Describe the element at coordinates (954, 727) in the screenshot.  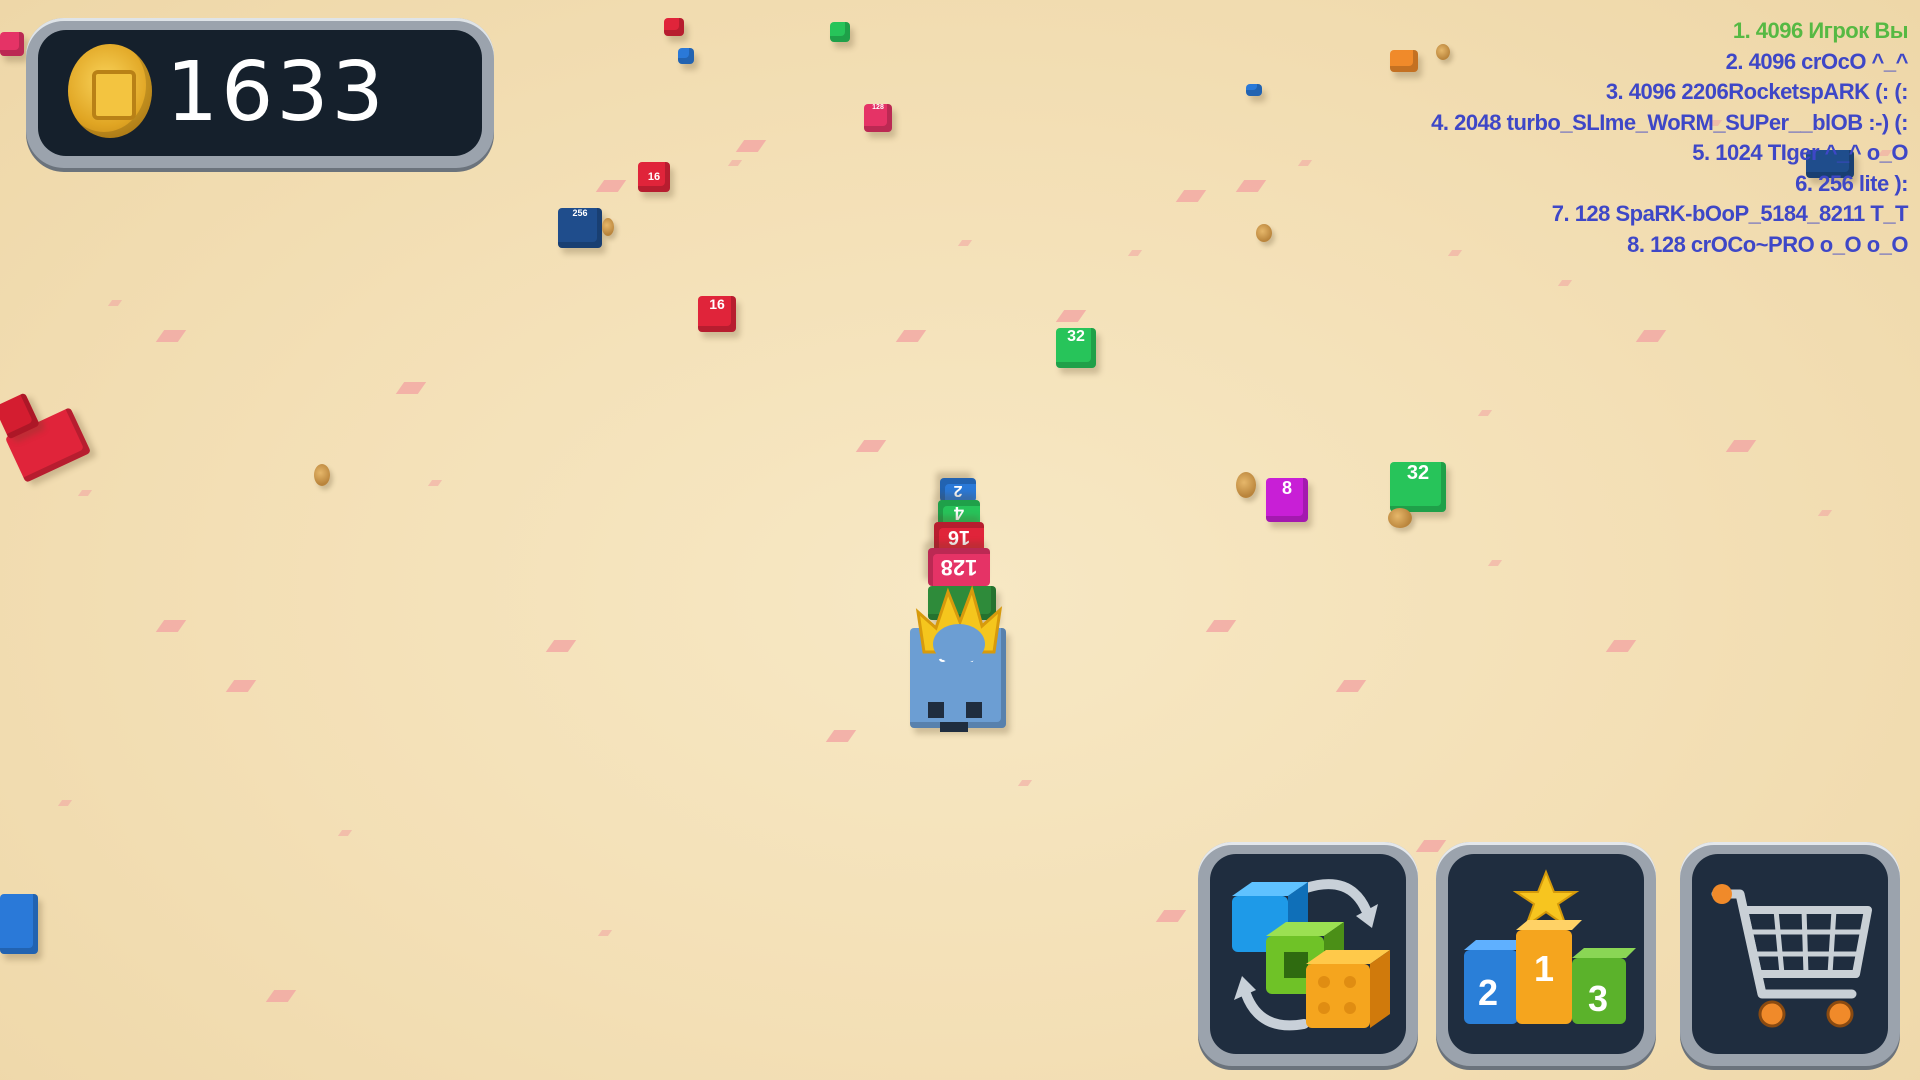
I see `snake-mouth` at that location.